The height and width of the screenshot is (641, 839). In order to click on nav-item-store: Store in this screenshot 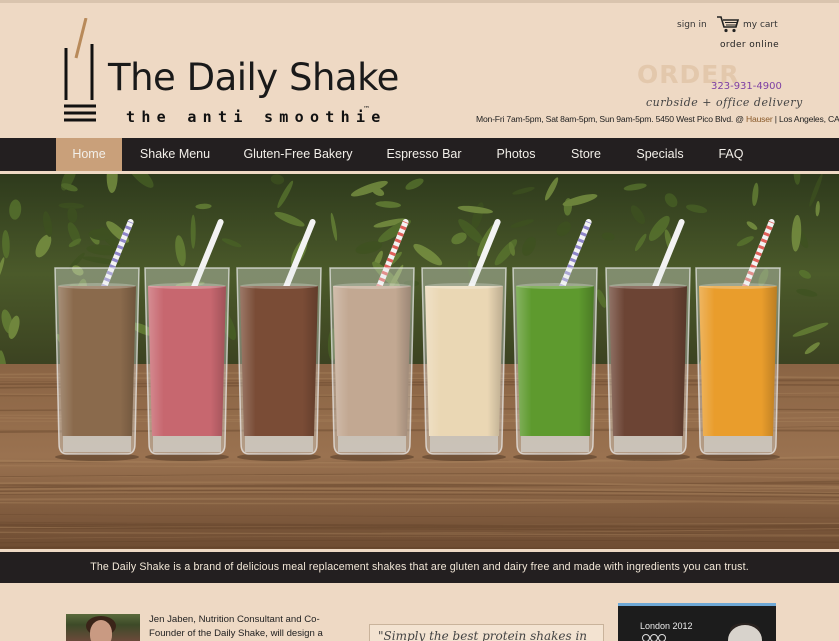, I will do `click(586, 154)`.